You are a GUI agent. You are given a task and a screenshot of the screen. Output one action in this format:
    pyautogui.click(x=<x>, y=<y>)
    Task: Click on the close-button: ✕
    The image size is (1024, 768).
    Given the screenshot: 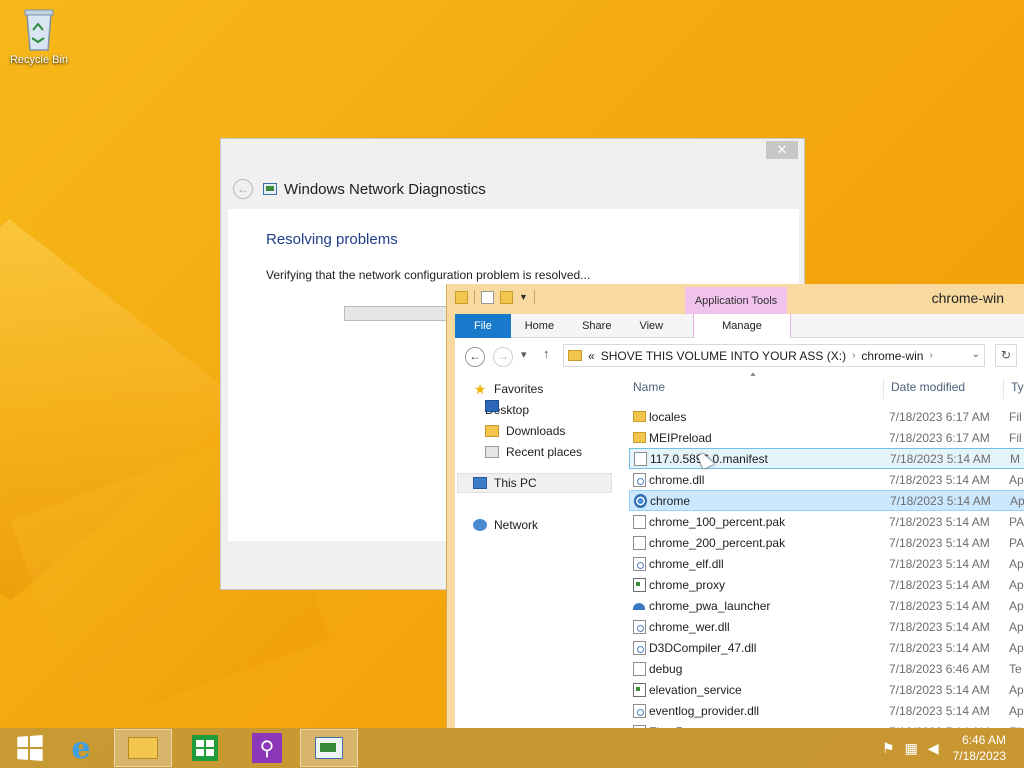 What is the action you would take?
    pyautogui.click(x=782, y=150)
    